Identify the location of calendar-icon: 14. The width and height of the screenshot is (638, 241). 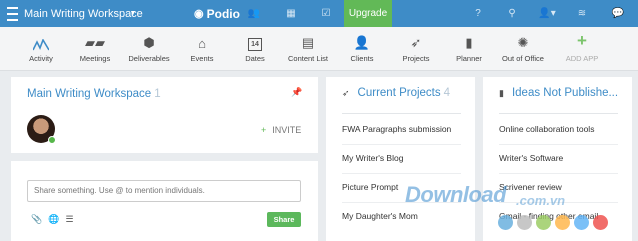
(255, 42).